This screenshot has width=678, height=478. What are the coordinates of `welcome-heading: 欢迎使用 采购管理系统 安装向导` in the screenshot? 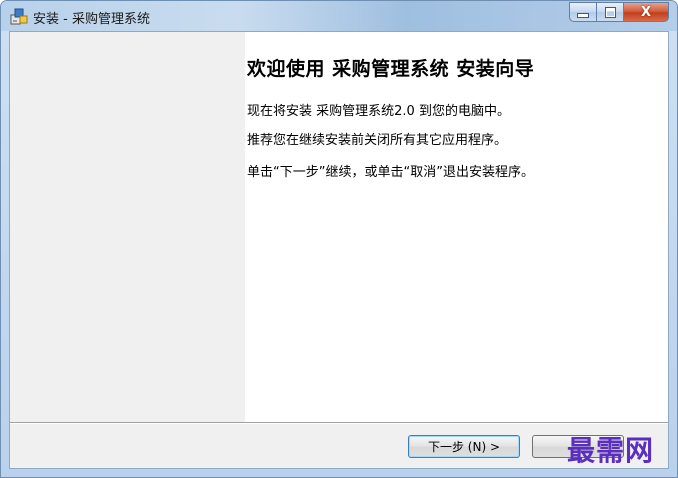 It's located at (391, 69).